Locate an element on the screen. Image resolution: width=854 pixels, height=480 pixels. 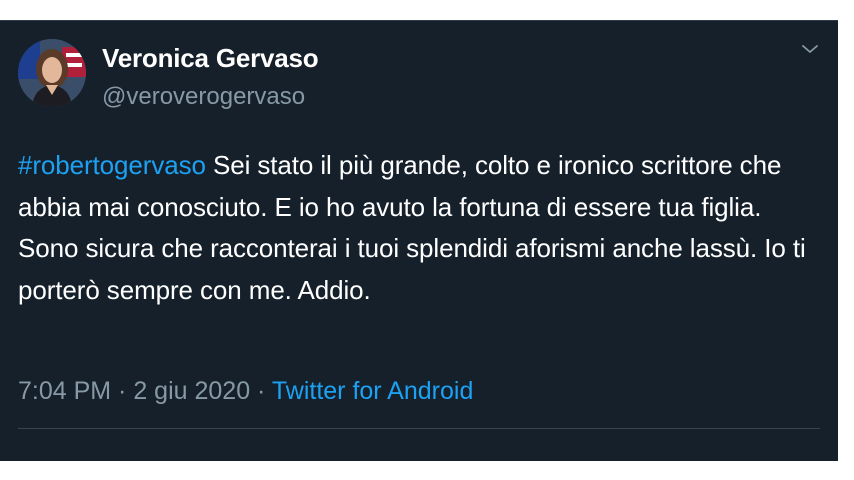
tweet-date: 2 giu 2020 is located at coordinates (191, 391).